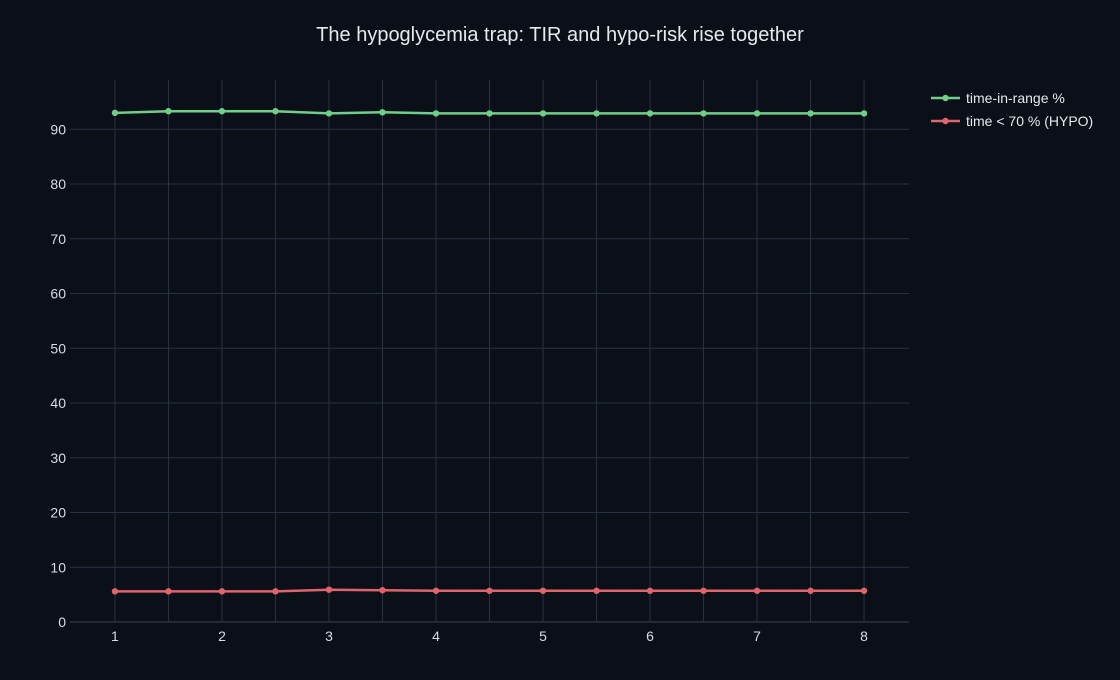  I want to click on y-tick-label: 80, so click(58, 184).